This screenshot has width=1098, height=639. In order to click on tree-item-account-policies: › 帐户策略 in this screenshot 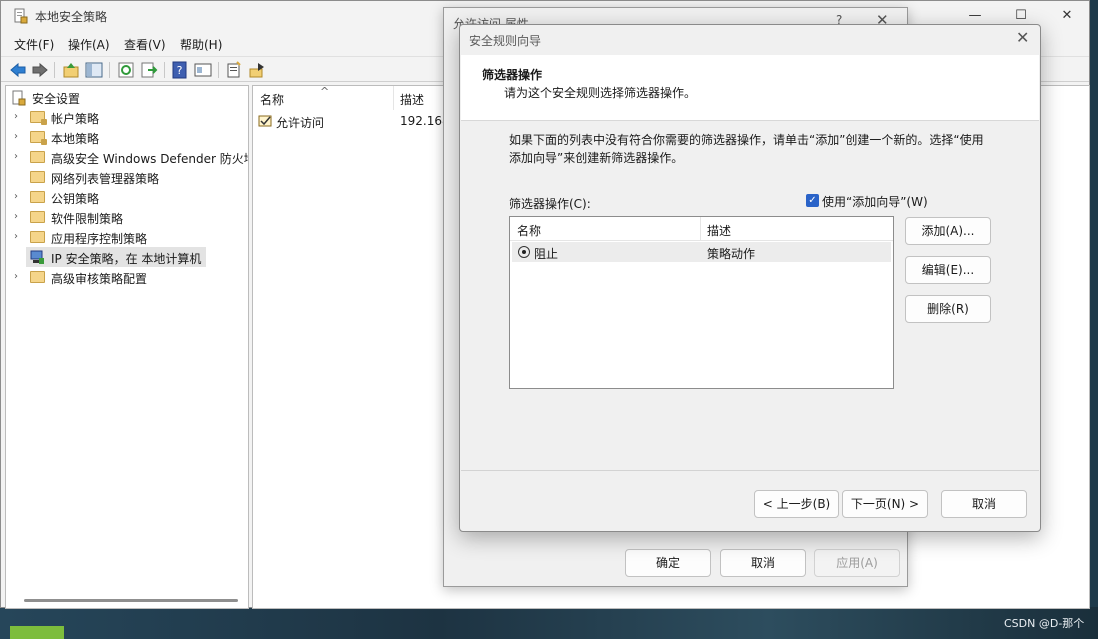, I will do `click(127, 117)`.